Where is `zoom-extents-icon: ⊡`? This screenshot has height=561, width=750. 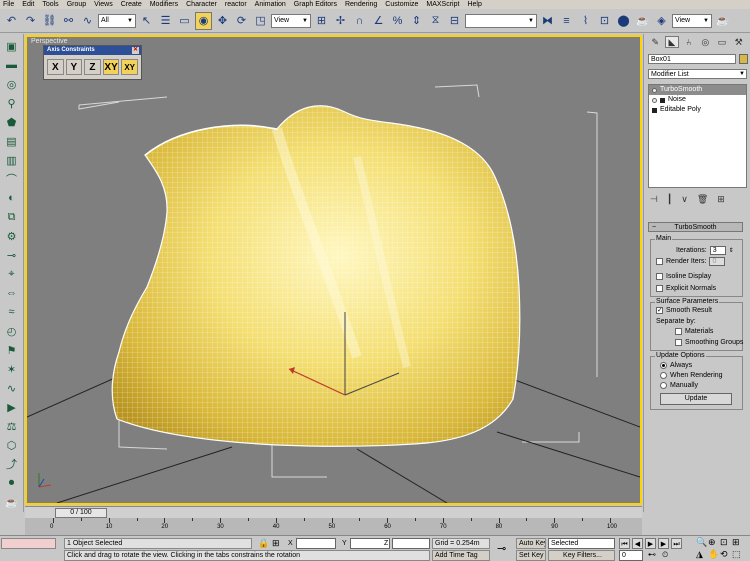
zoom-extents-icon: ⊡ is located at coordinates (724, 542).